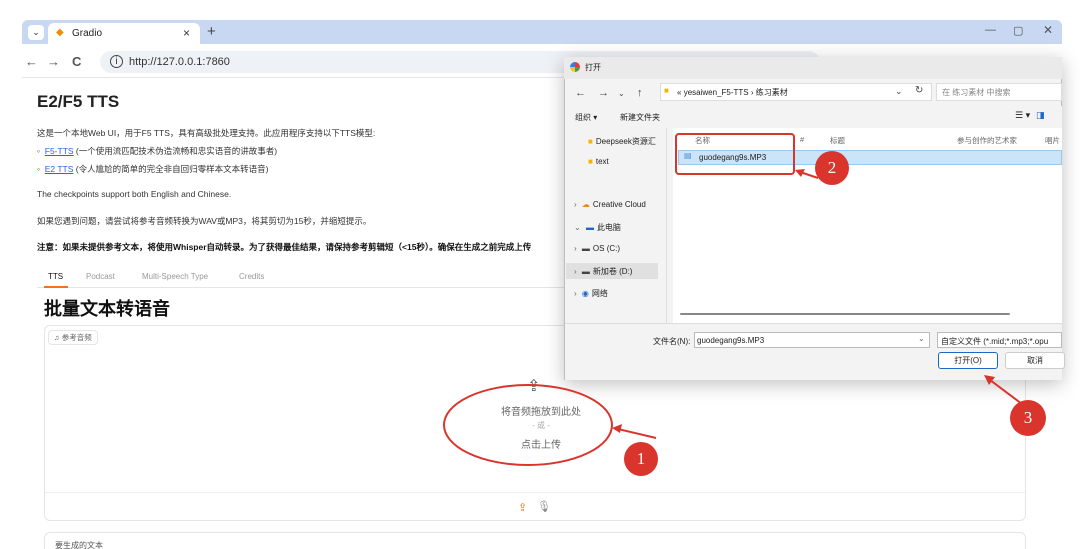 This screenshot has width=1080, height=549. I want to click on annotation-step-2: 2, so click(832, 168).